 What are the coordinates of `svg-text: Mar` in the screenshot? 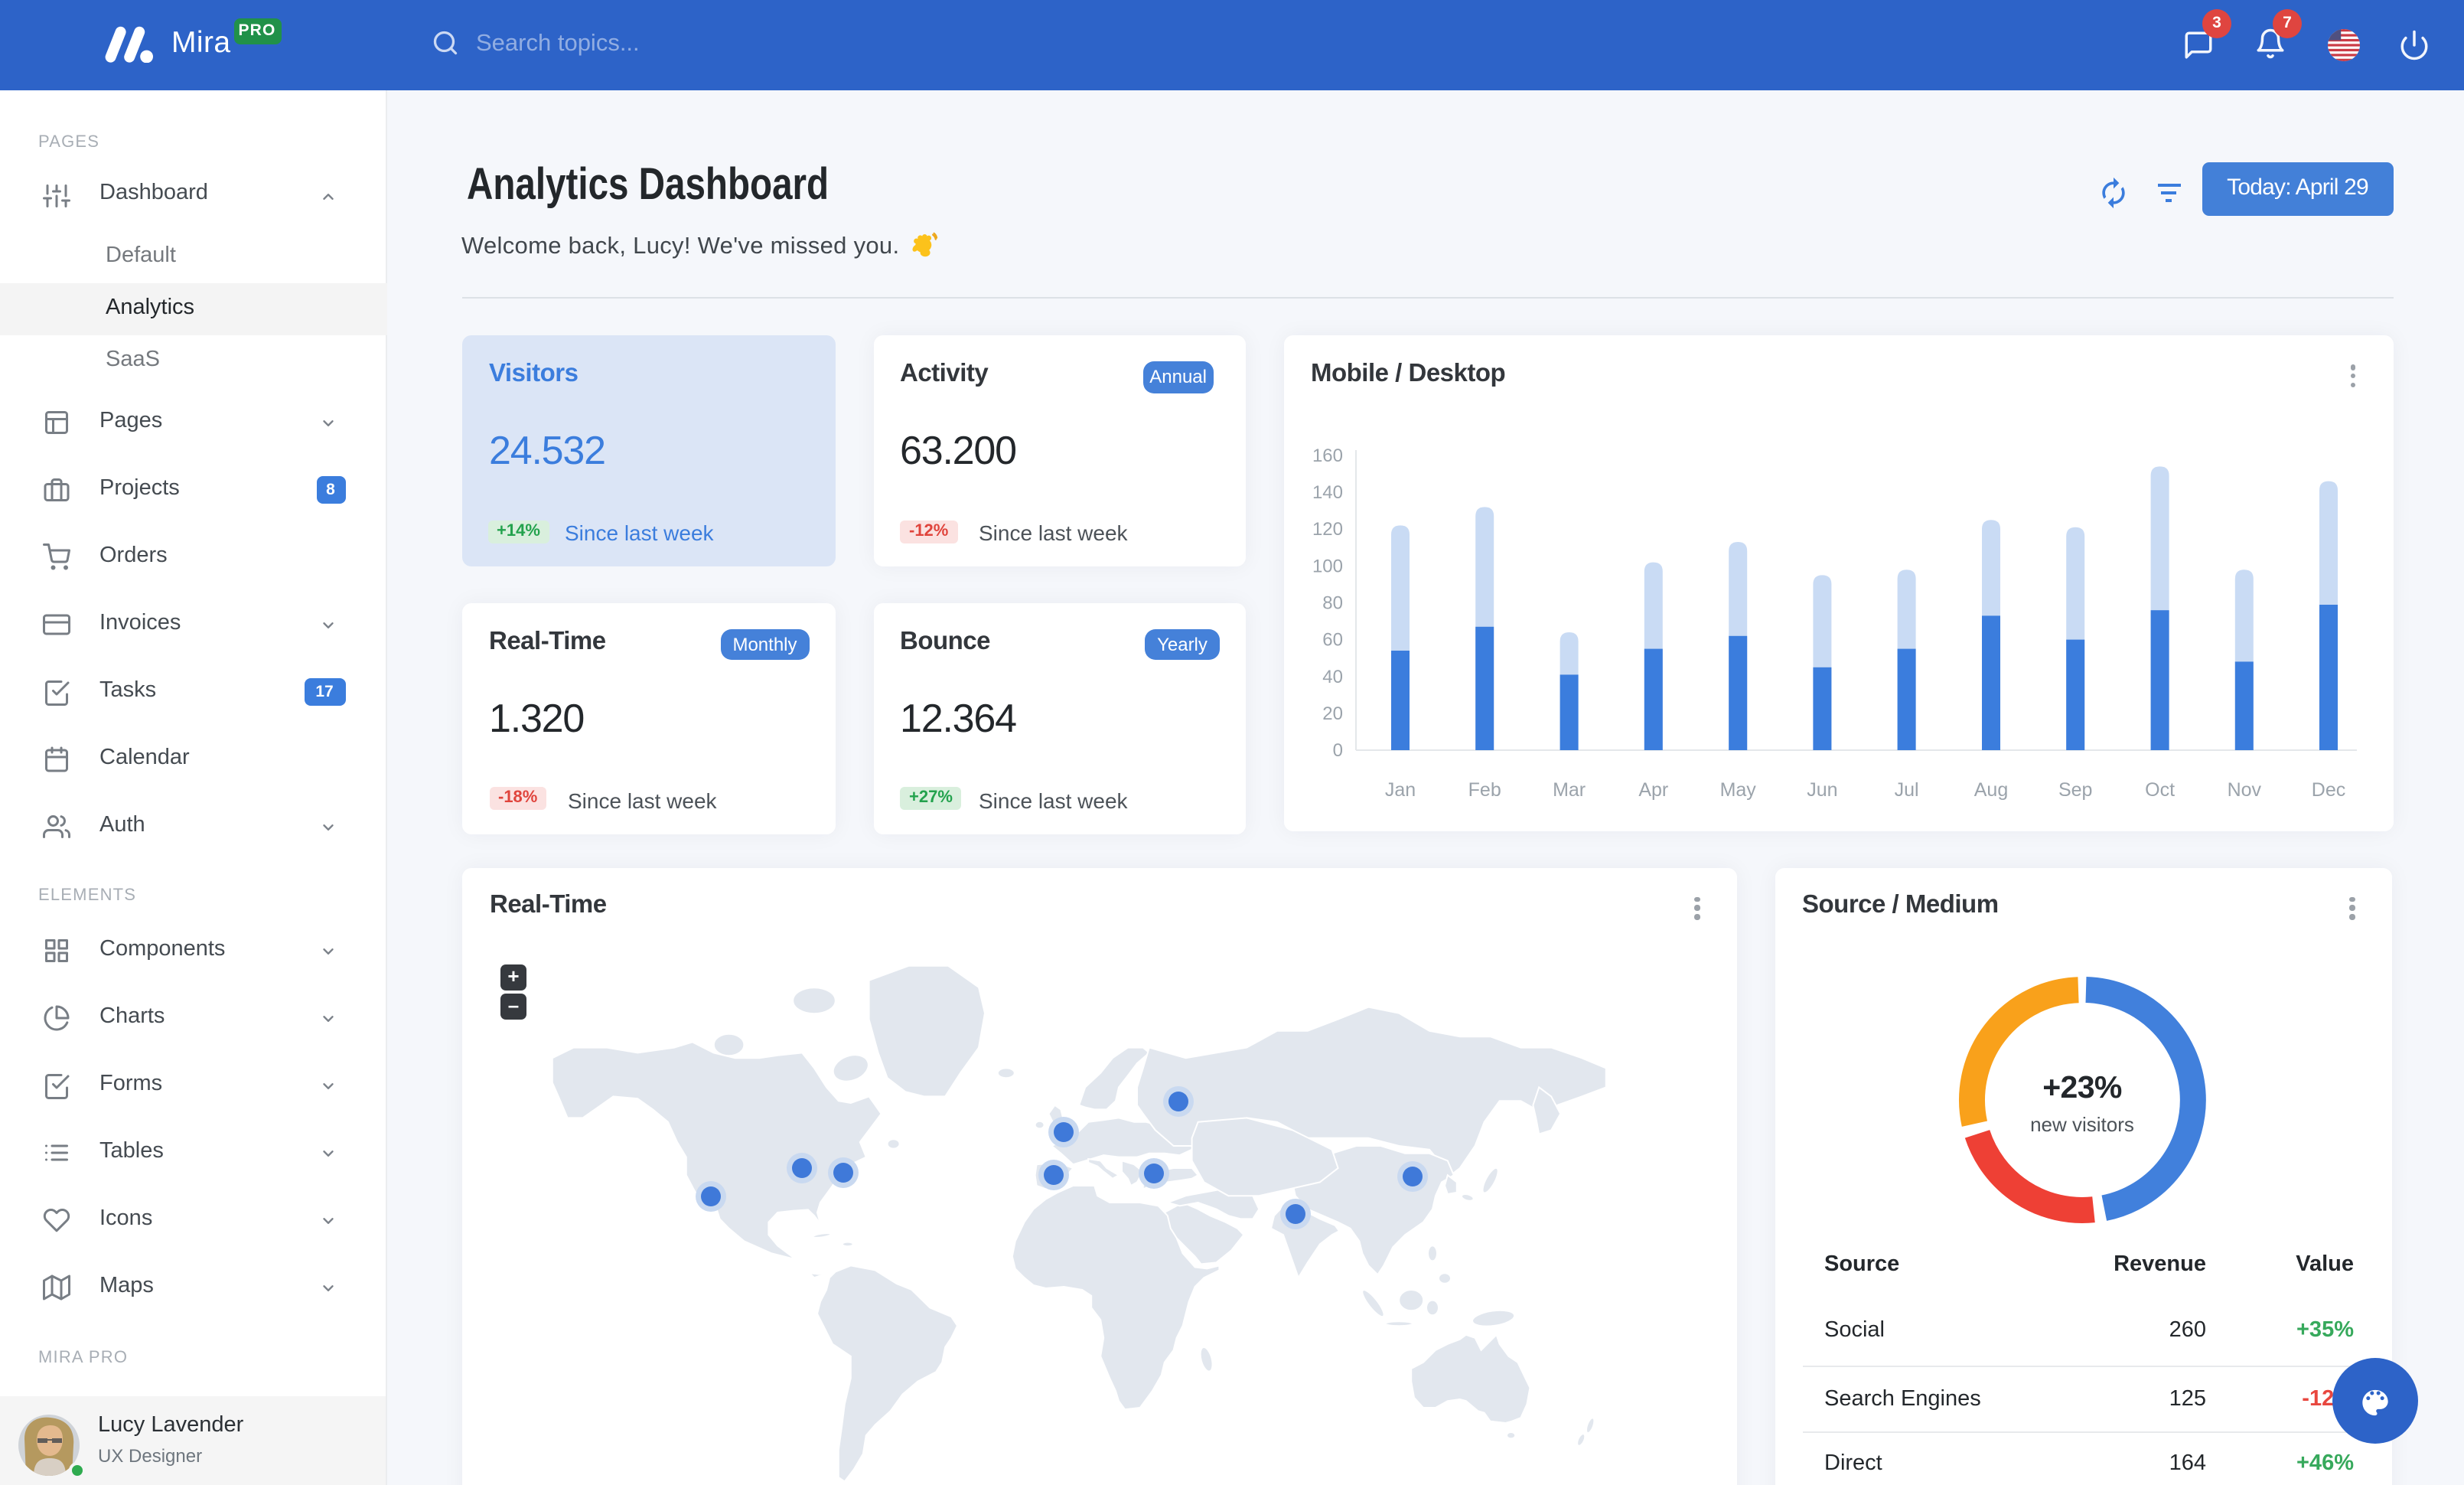 It's located at (1570, 790).